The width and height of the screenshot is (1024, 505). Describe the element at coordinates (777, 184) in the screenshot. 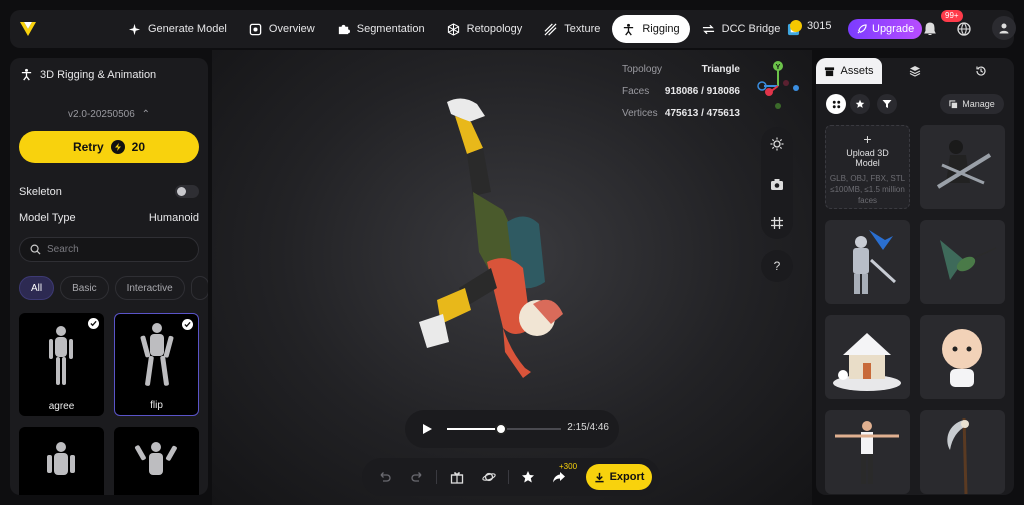

I see `camera-icon` at that location.